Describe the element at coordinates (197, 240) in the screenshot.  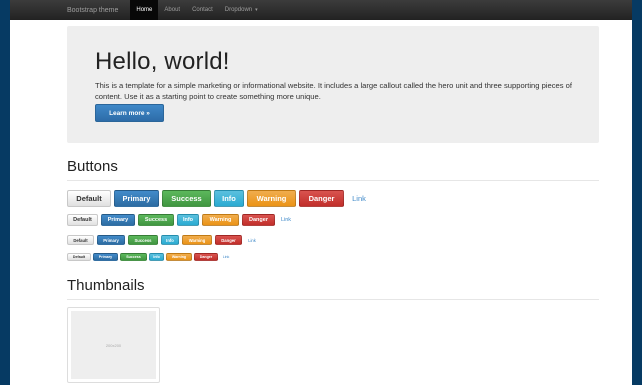
I see `warning-button-small: Warning` at that location.